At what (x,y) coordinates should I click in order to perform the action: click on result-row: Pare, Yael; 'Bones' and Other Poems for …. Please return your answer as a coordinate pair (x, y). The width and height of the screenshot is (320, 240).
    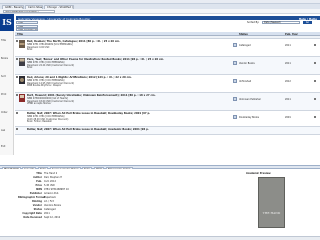
    Looking at the image, I should click on (167, 66).